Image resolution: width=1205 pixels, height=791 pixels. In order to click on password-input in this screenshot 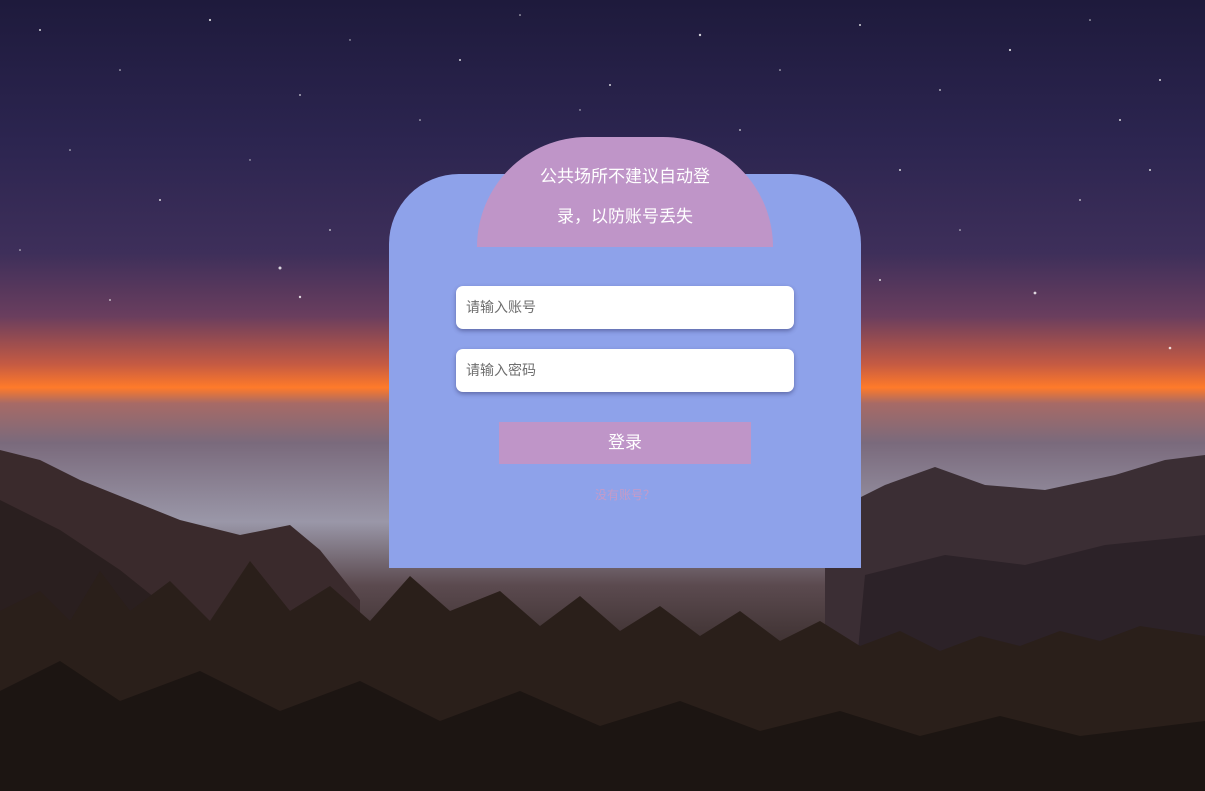, I will do `click(625, 370)`.